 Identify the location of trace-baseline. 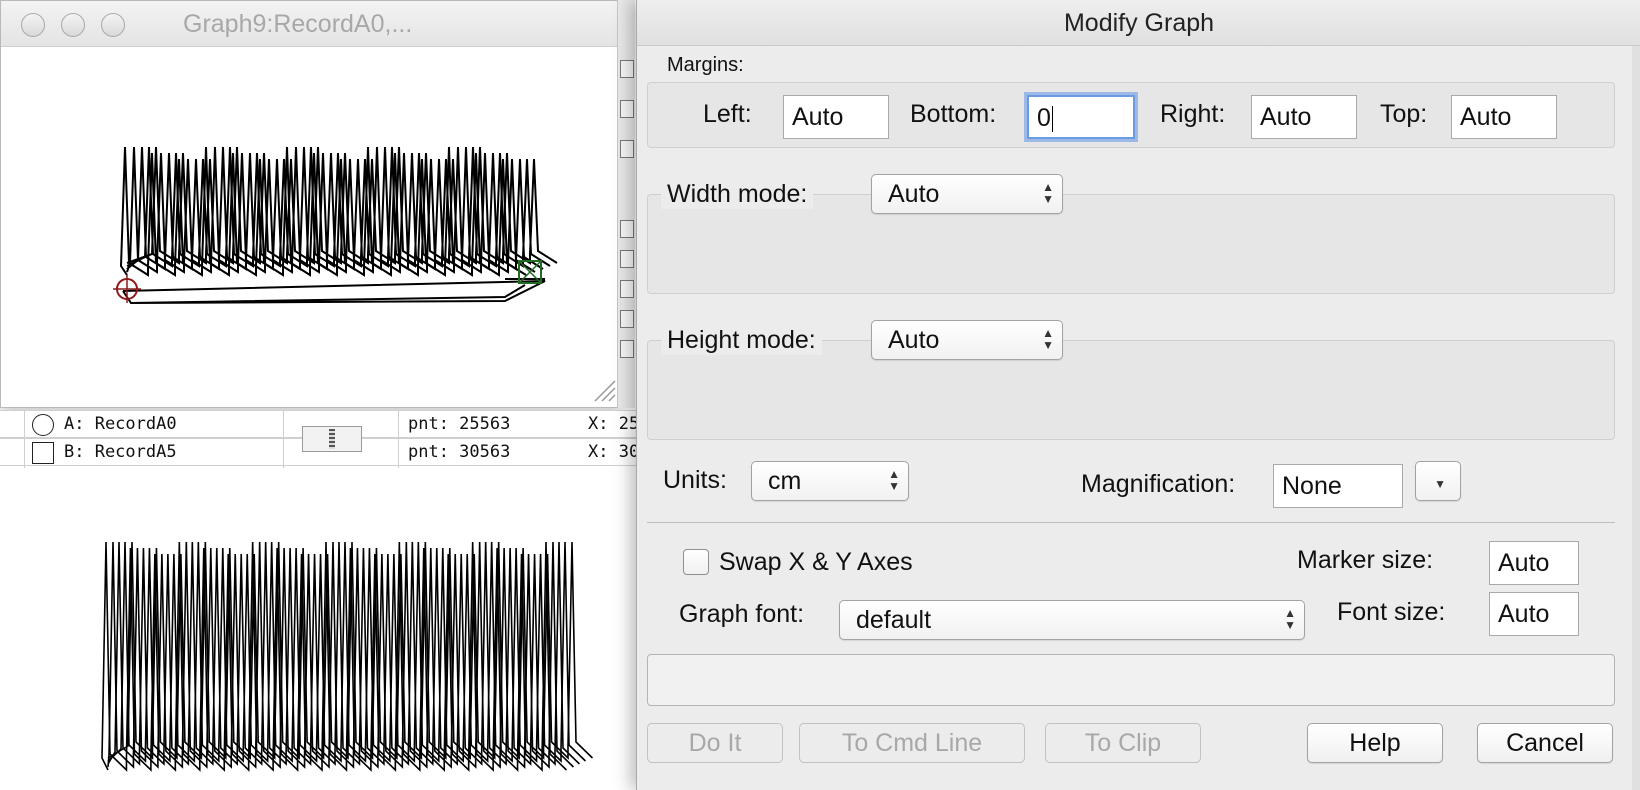
(334, 292).